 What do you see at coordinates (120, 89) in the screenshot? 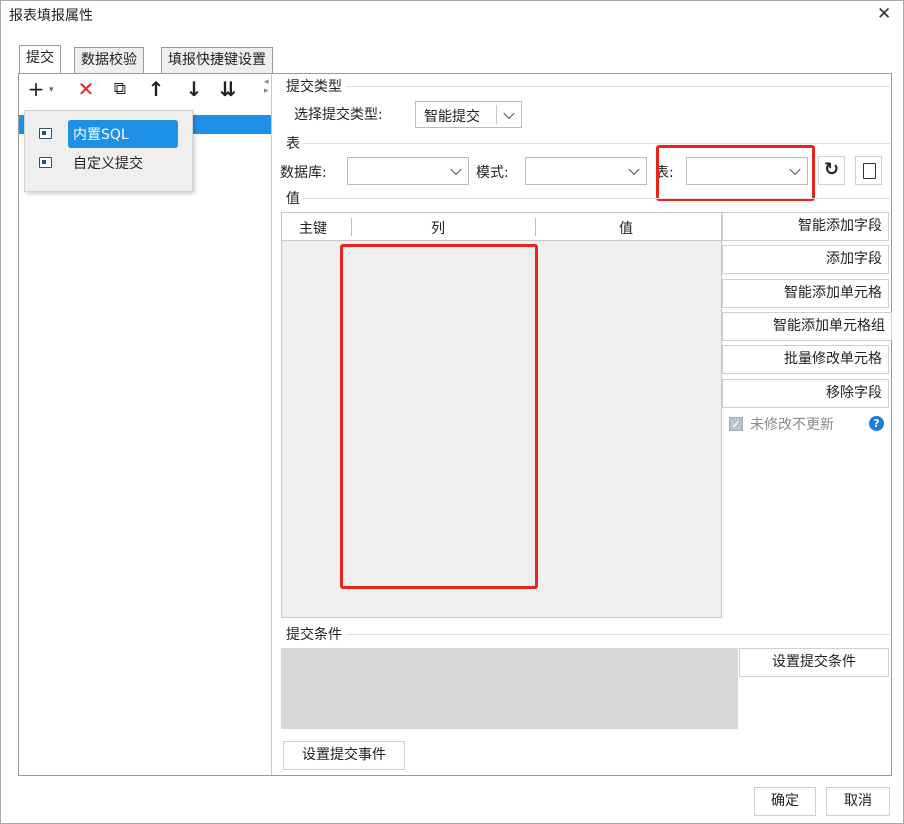
I see `copy-icon: ⧉` at bounding box center [120, 89].